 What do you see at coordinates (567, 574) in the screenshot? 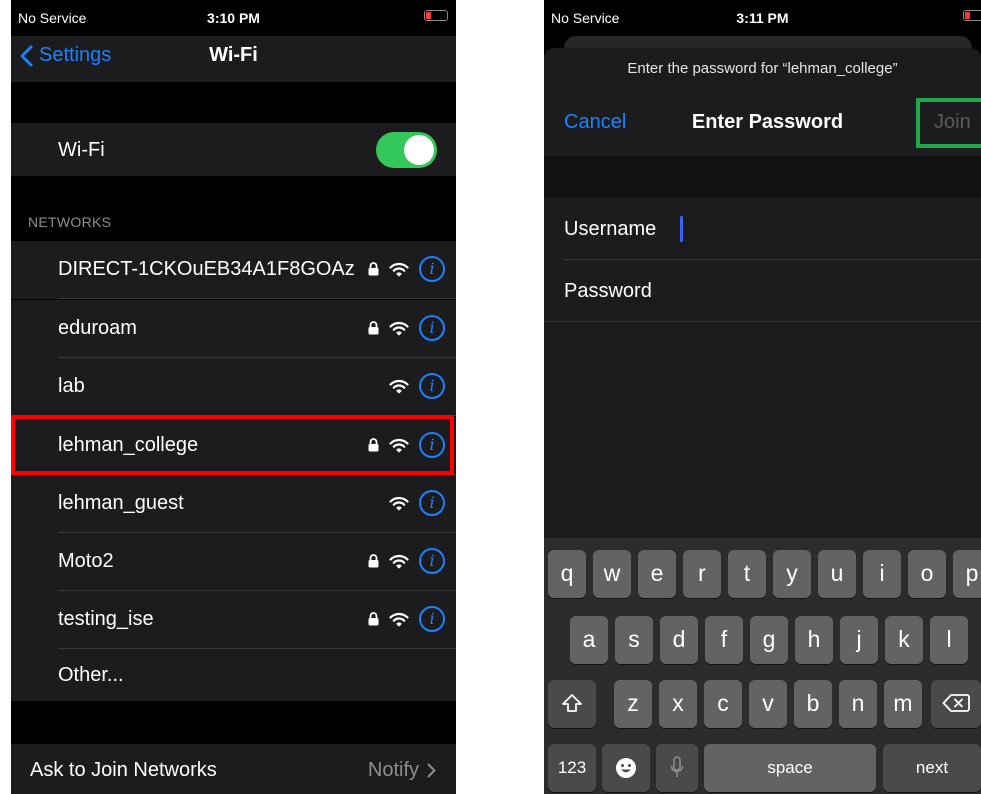
I see `key-q: q` at bounding box center [567, 574].